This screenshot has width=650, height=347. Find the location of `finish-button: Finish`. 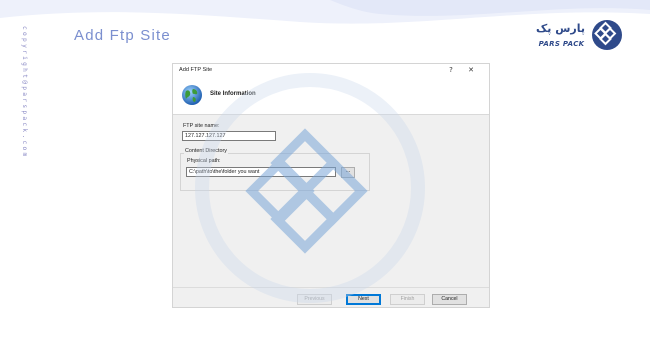

finish-button: Finish is located at coordinates (407, 299).